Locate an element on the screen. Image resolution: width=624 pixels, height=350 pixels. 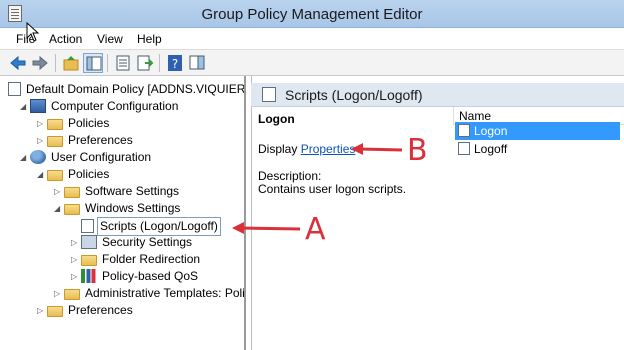
section-heading: Logon is located at coordinates (276, 119).